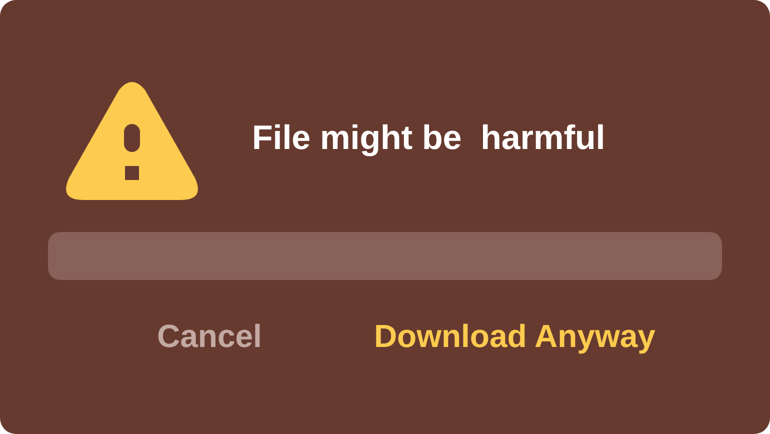 The image size is (770, 434). I want to click on cancel-button: Cancel, so click(209, 336).